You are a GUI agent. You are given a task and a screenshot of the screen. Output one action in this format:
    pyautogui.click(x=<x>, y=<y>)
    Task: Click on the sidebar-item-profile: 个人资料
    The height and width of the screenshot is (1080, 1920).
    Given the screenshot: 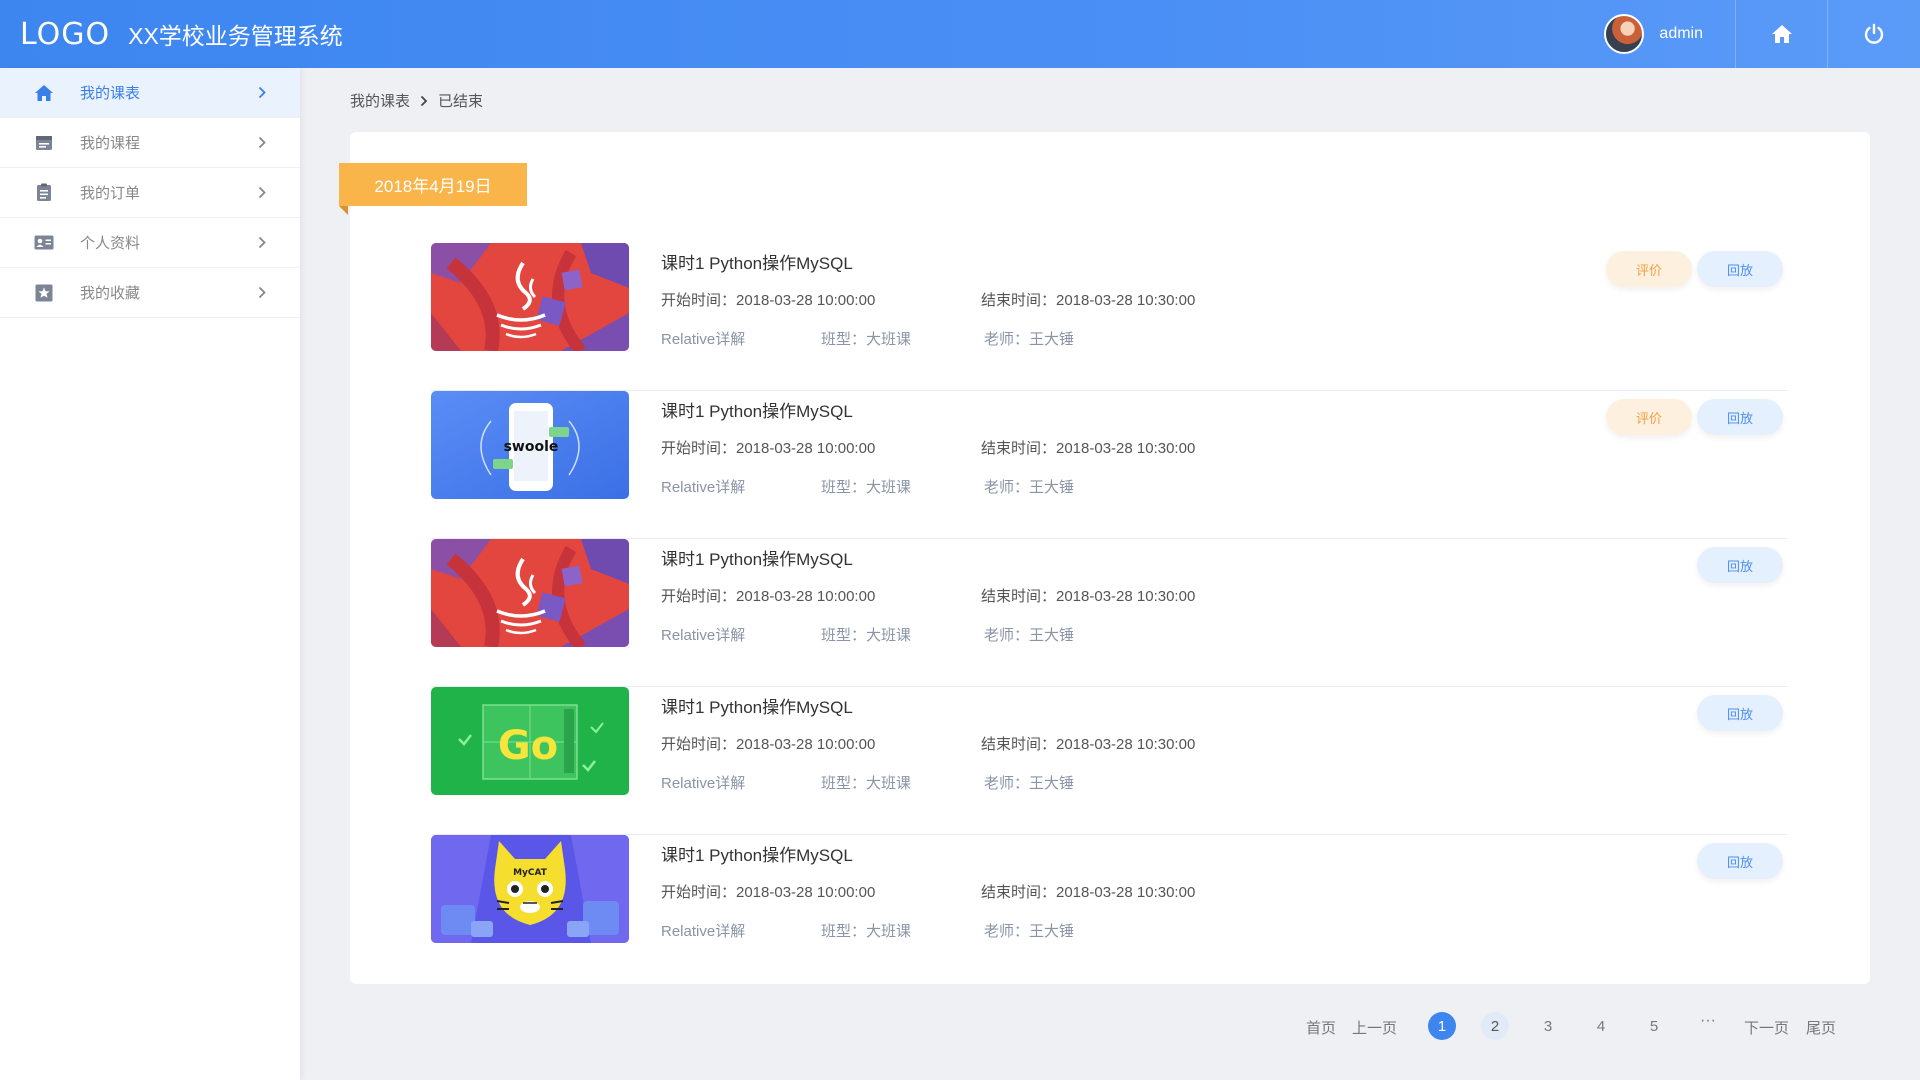 What is the action you would take?
    pyautogui.click(x=150, y=243)
    